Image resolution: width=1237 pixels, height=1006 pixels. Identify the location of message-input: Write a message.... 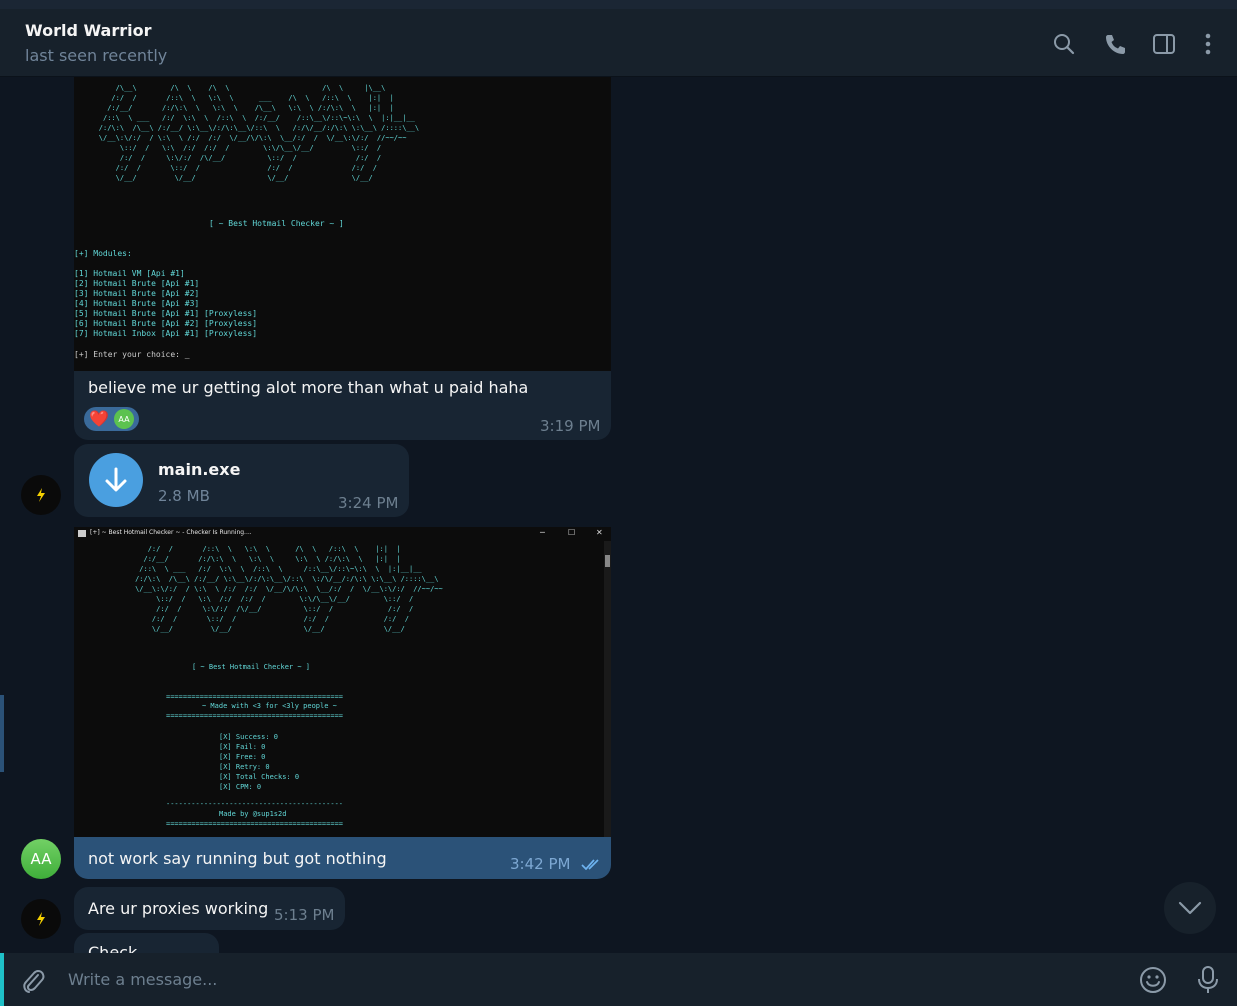
(142, 979).